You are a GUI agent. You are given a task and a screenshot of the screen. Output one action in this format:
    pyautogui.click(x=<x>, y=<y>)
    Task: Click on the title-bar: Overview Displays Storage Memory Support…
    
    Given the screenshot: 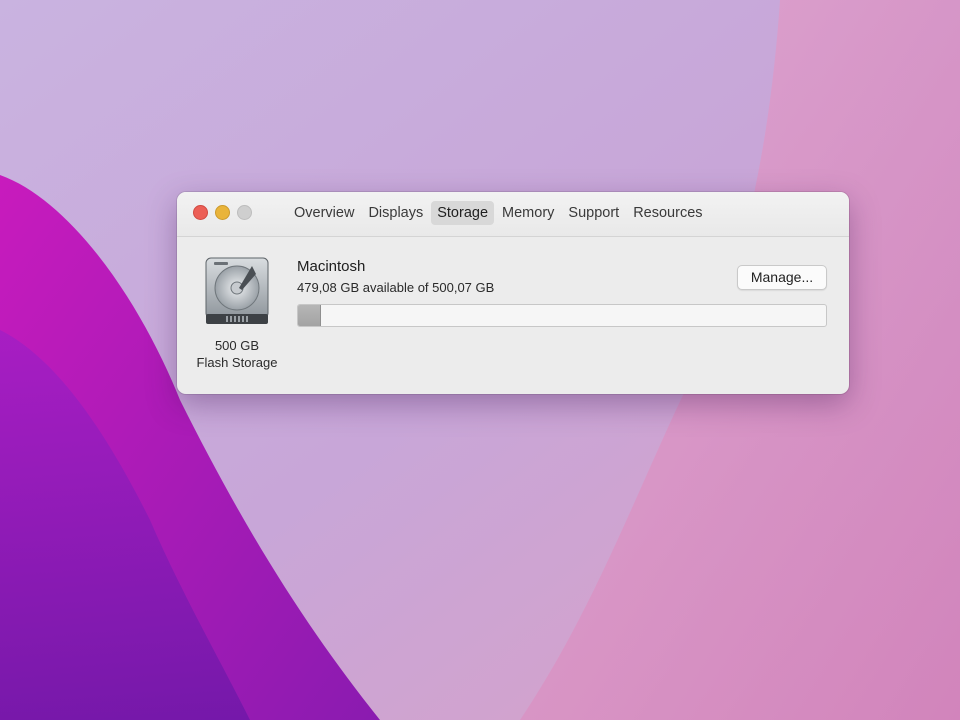 What is the action you would take?
    pyautogui.click(x=513, y=214)
    